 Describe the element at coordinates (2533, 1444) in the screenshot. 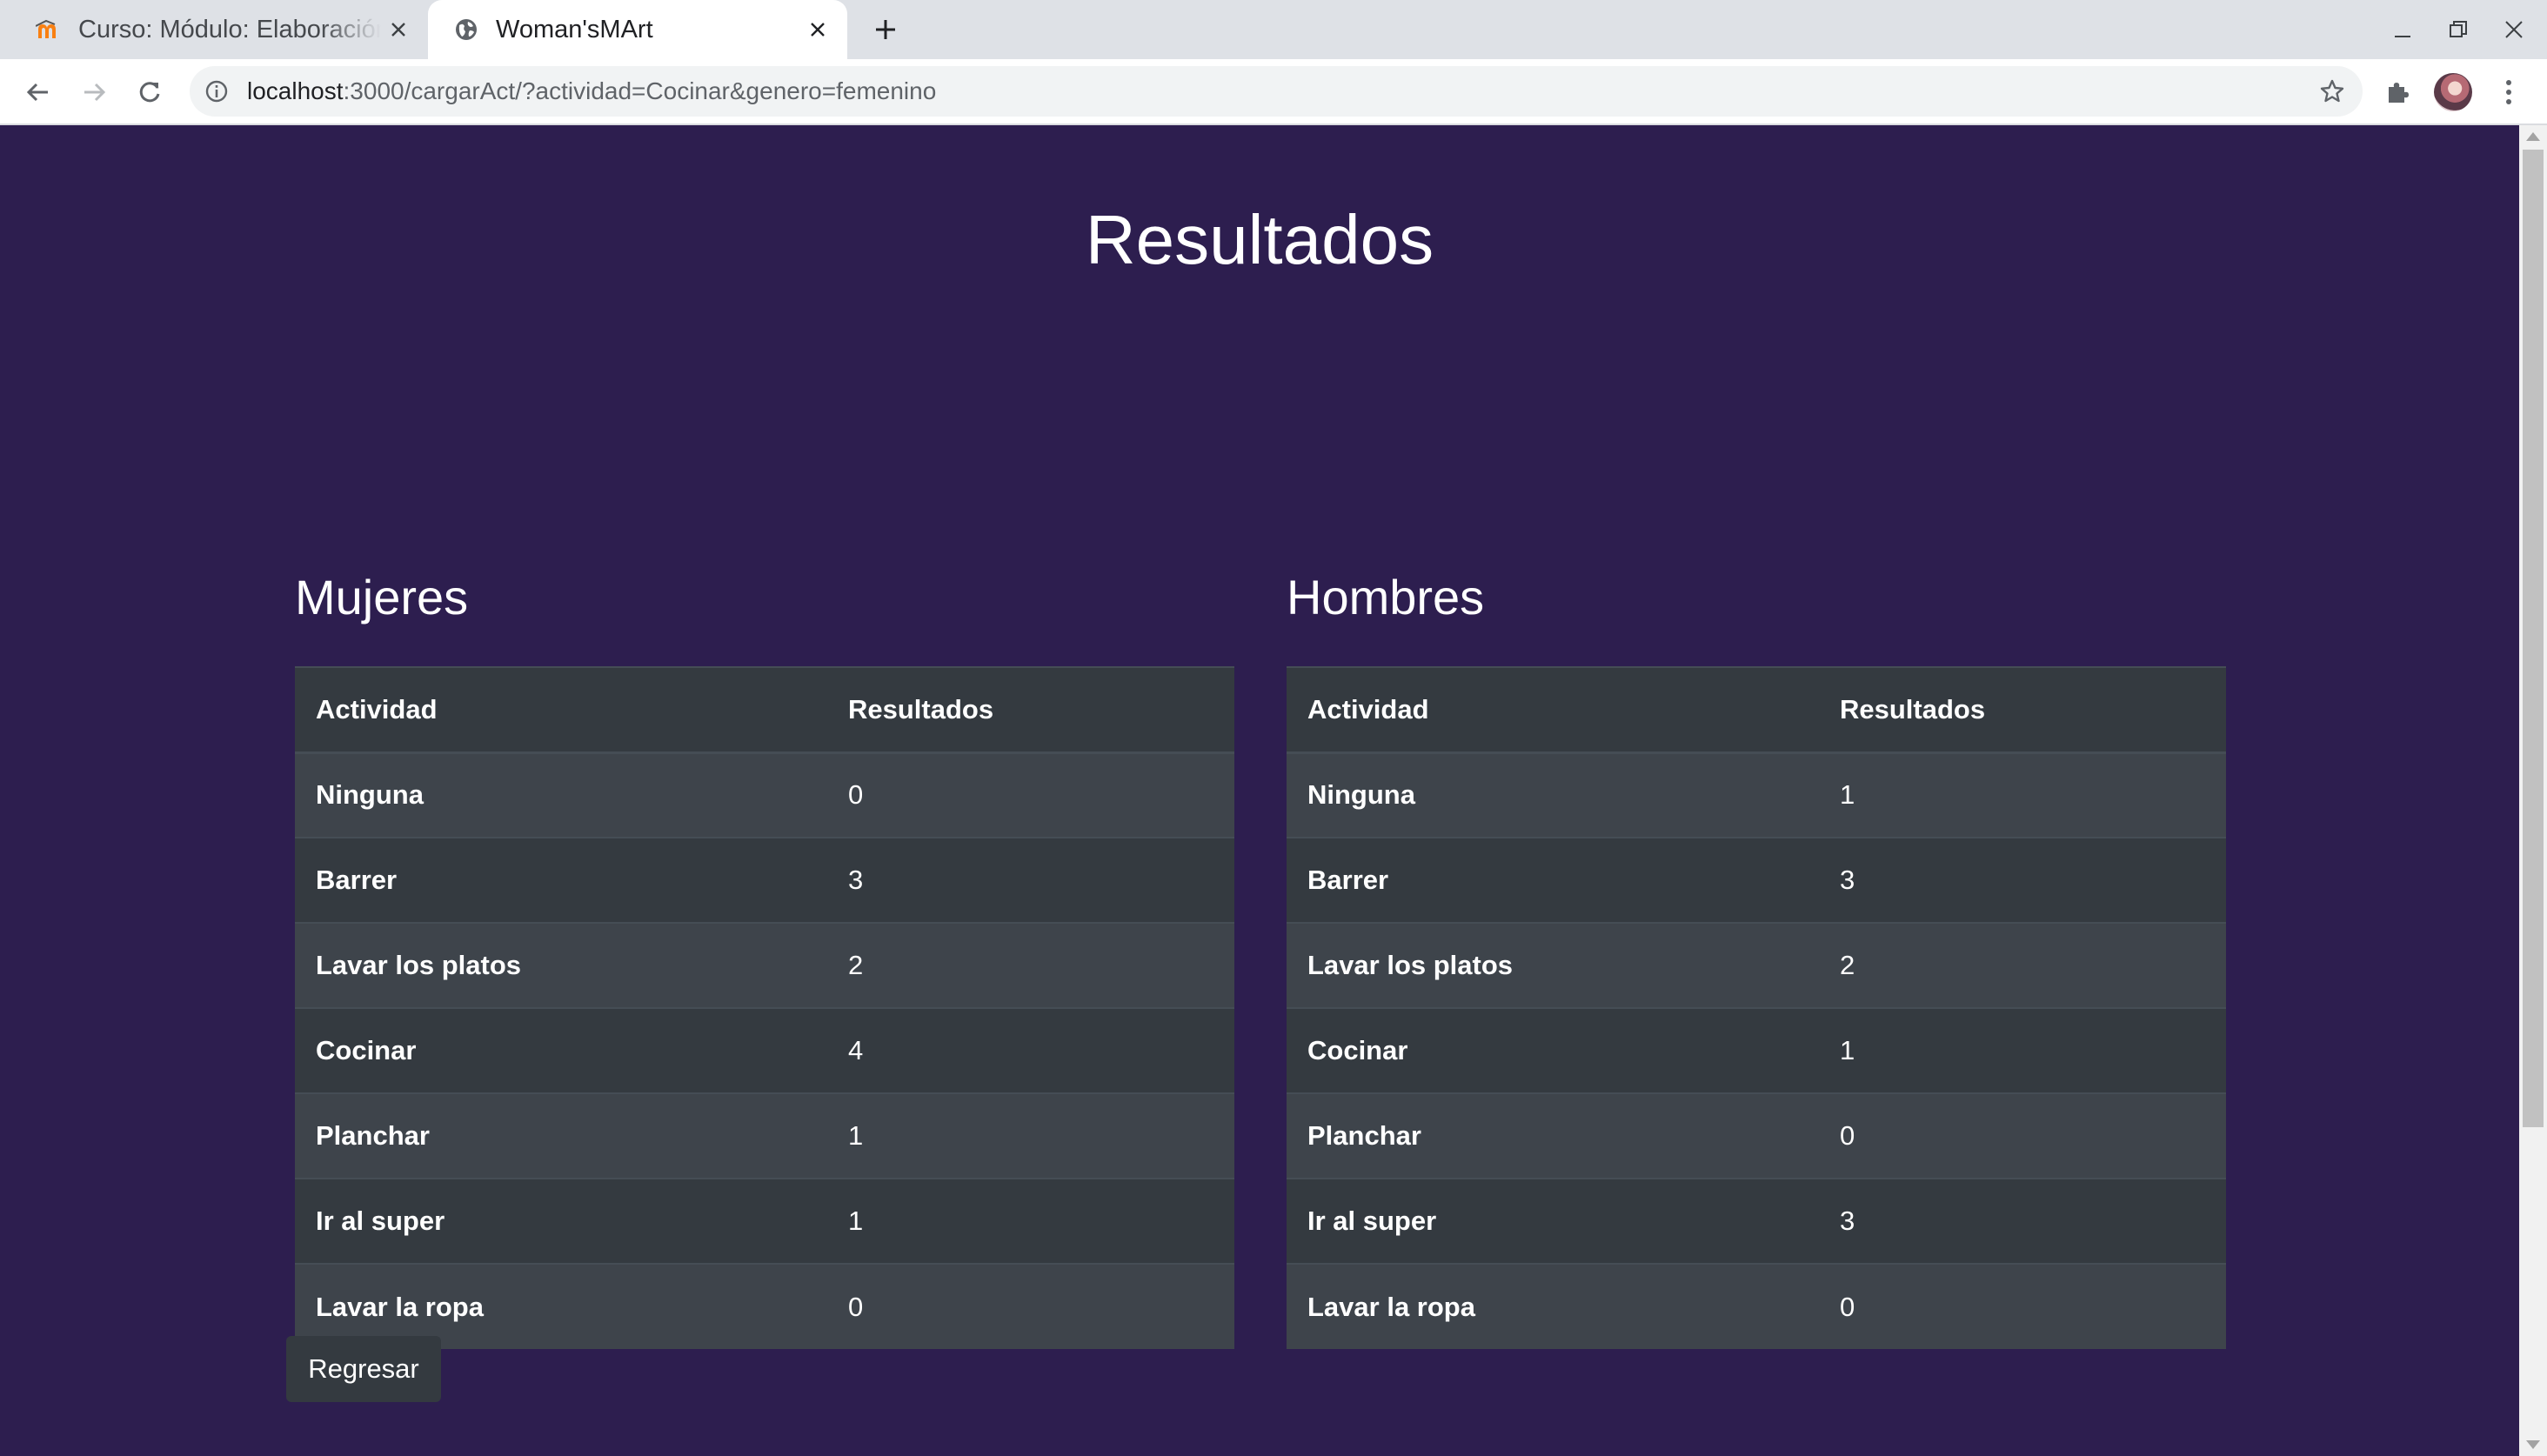

I see `scroll-down-arrow-icon` at that location.